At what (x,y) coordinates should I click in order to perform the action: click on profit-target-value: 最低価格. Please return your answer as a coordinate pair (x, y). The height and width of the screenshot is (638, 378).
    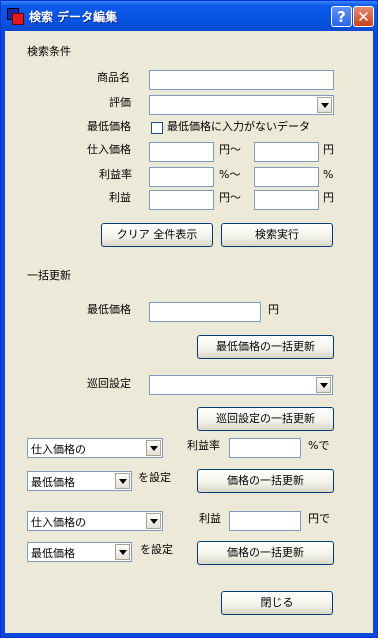
    Looking at the image, I should click on (53, 553).